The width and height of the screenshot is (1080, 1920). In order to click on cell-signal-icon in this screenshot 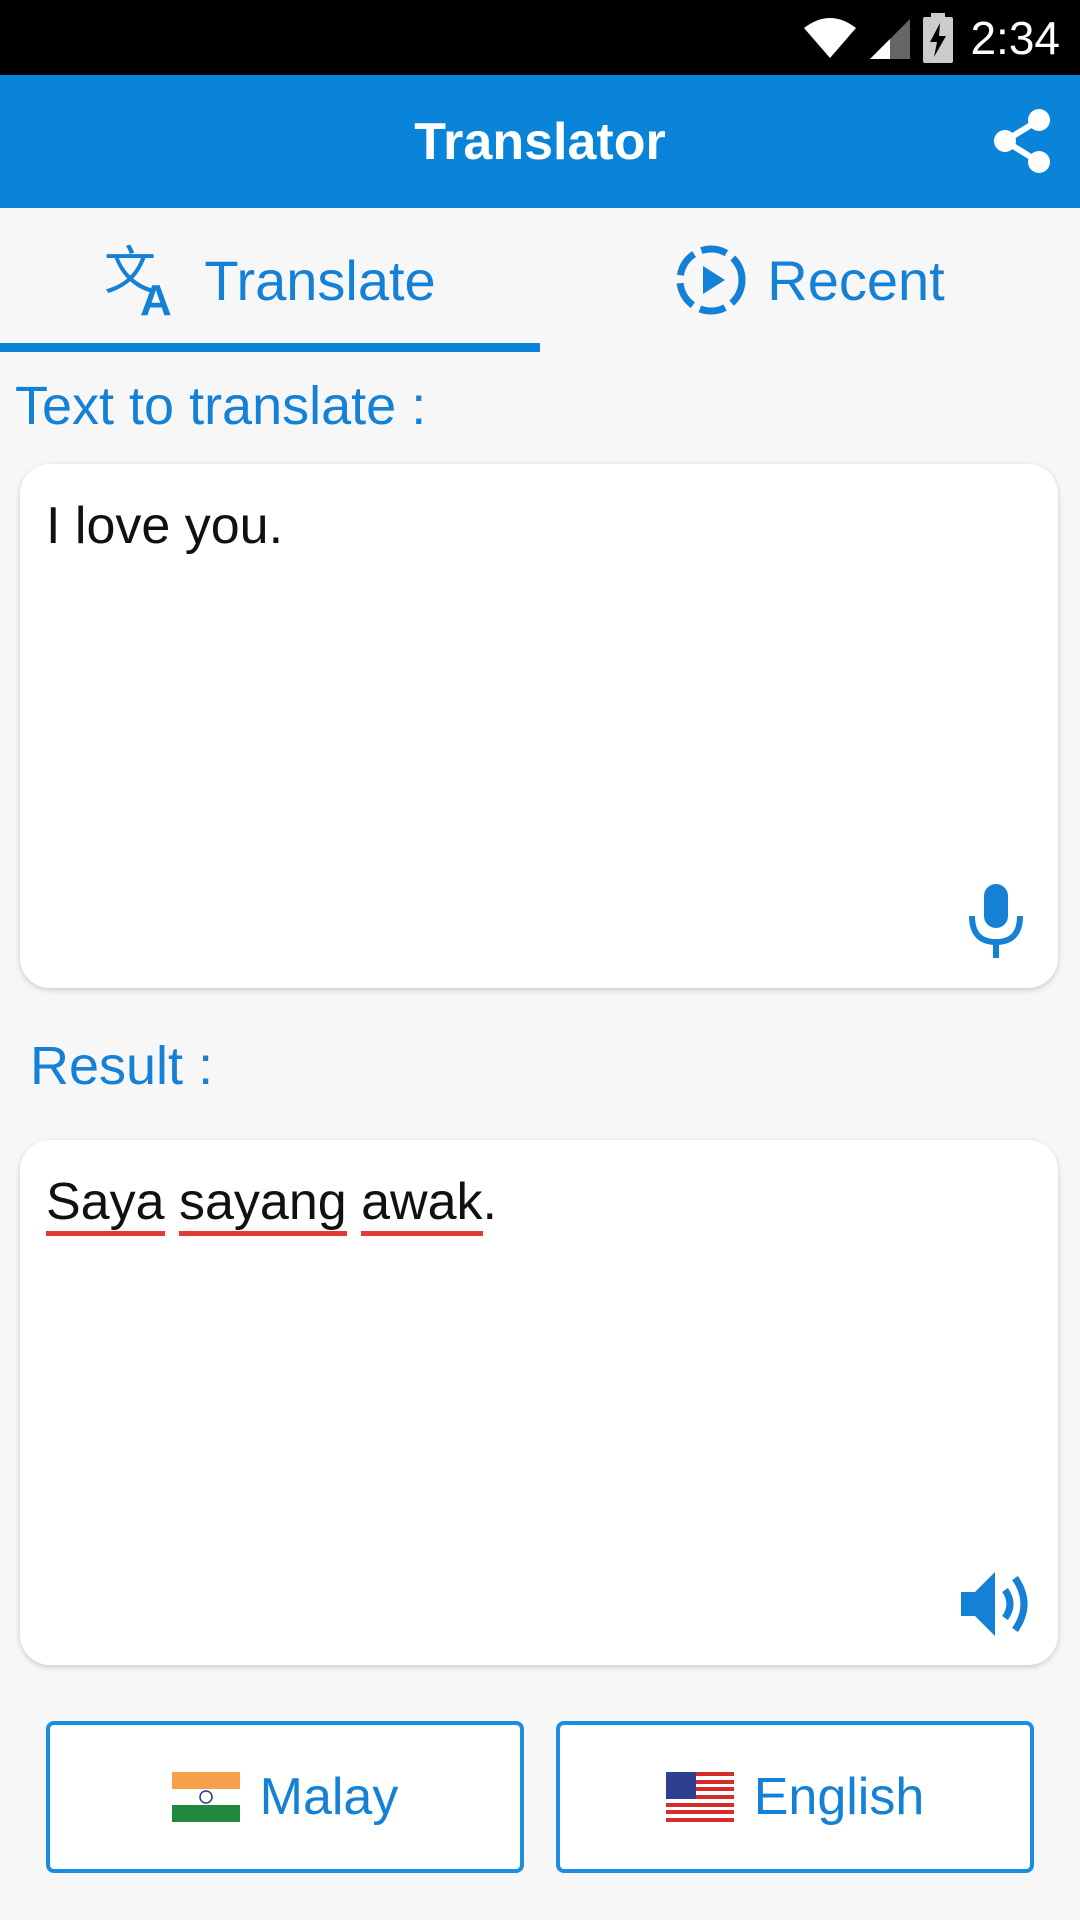, I will do `click(890, 38)`.